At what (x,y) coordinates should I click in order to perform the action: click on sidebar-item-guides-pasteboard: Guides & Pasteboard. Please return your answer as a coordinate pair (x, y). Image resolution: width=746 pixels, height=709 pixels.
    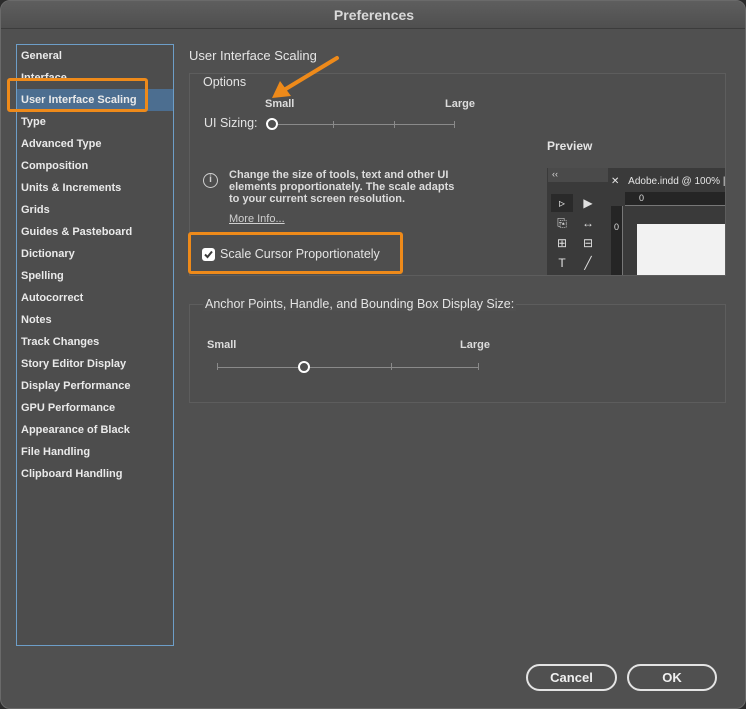
    Looking at the image, I should click on (95, 232).